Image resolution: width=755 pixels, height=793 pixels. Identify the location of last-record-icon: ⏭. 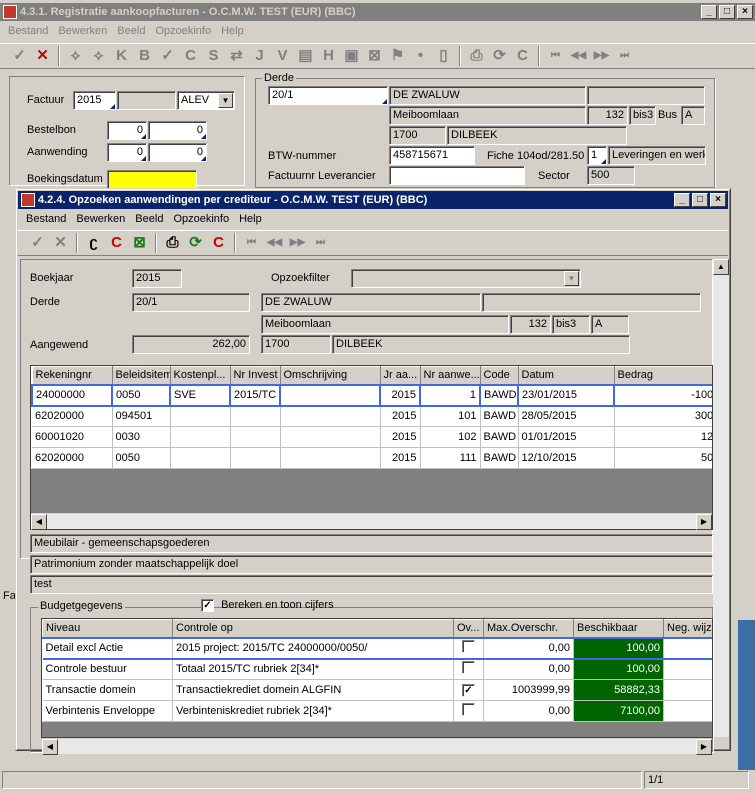
(624, 56).